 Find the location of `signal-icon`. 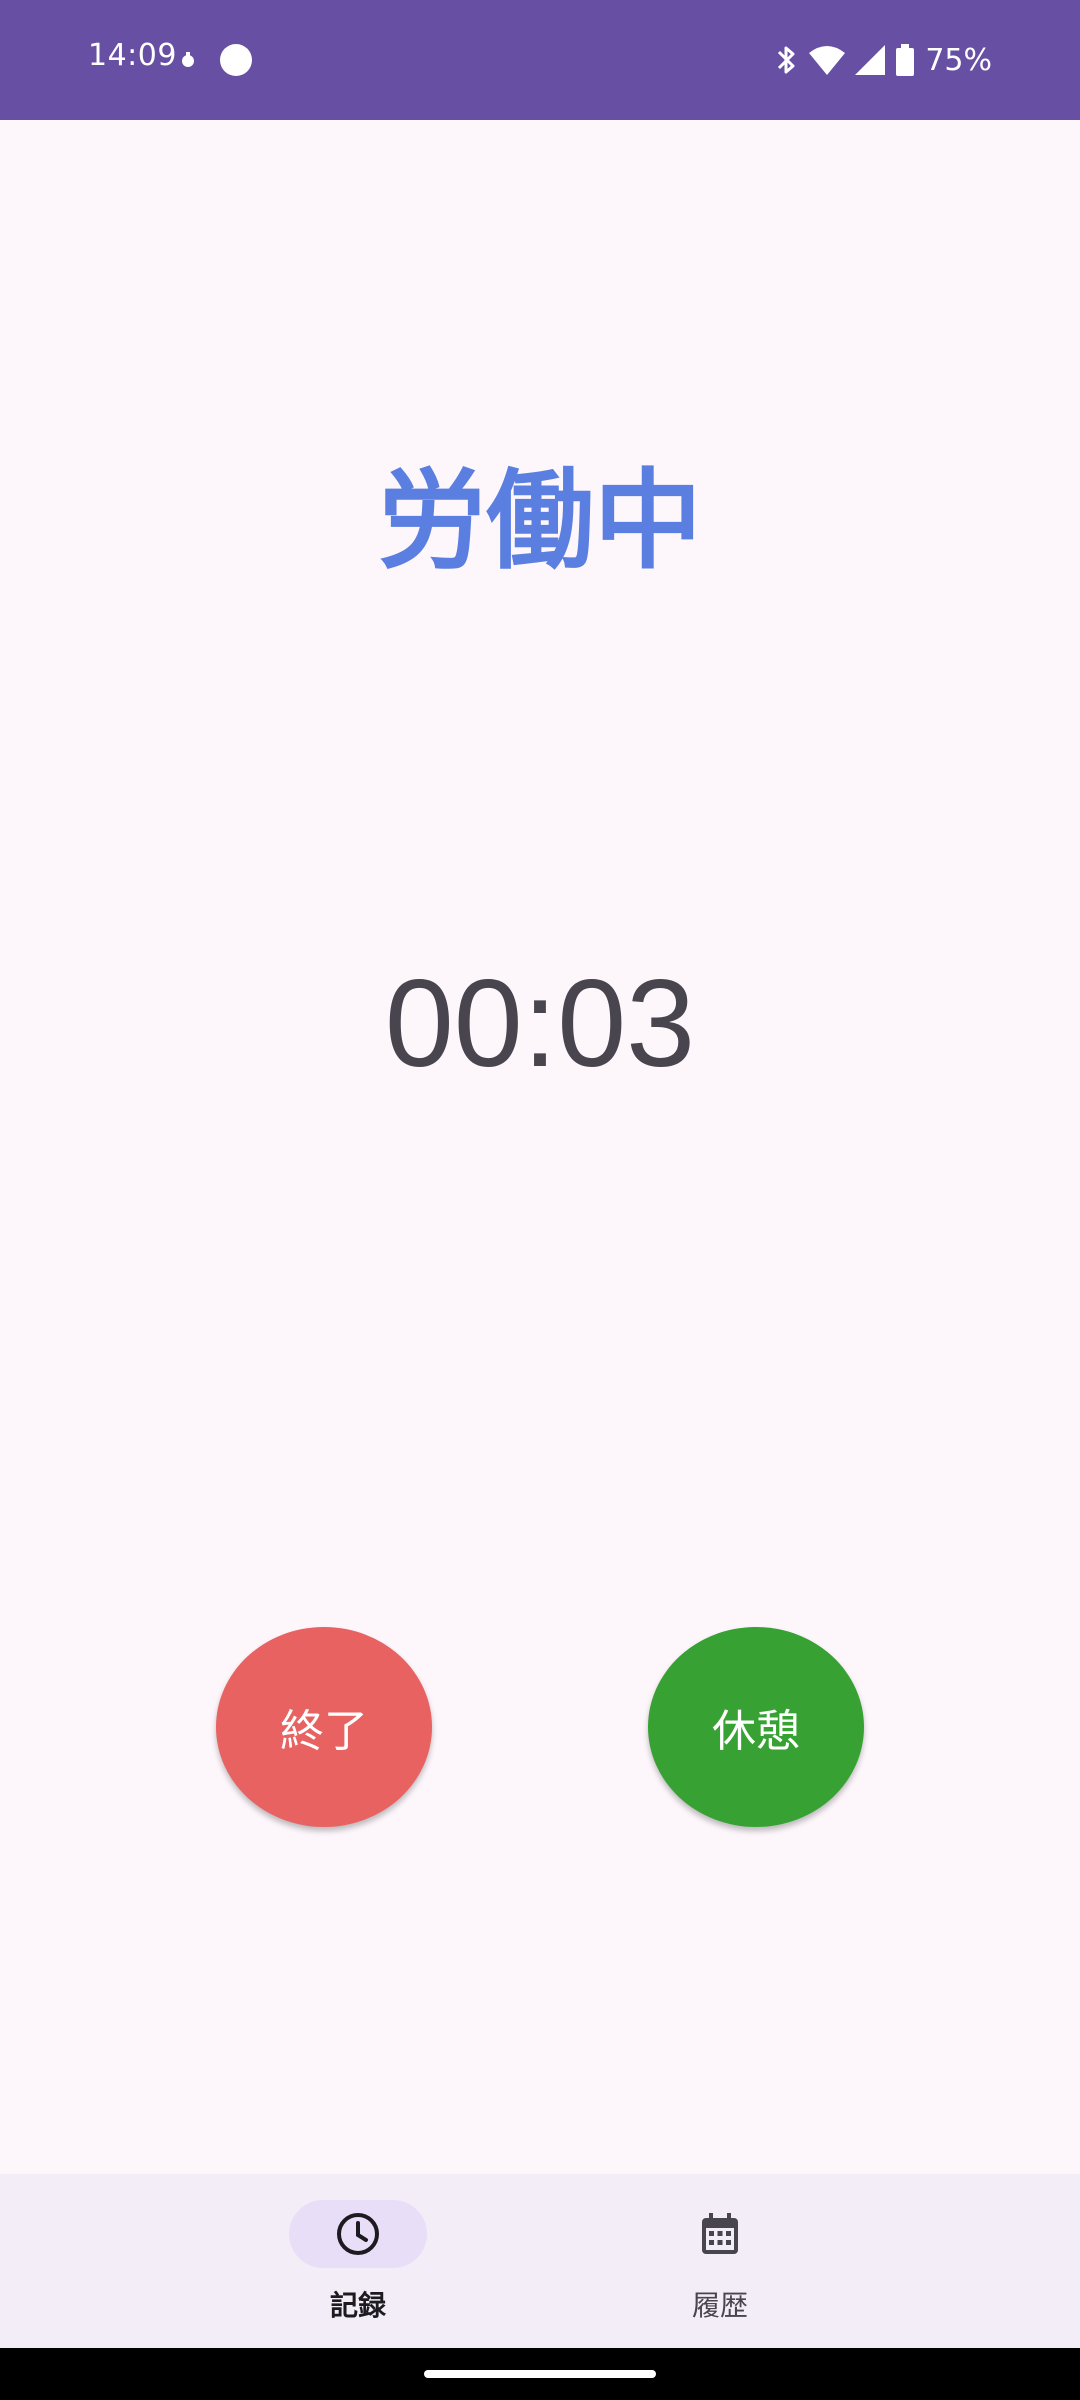

signal-icon is located at coordinates (870, 60).